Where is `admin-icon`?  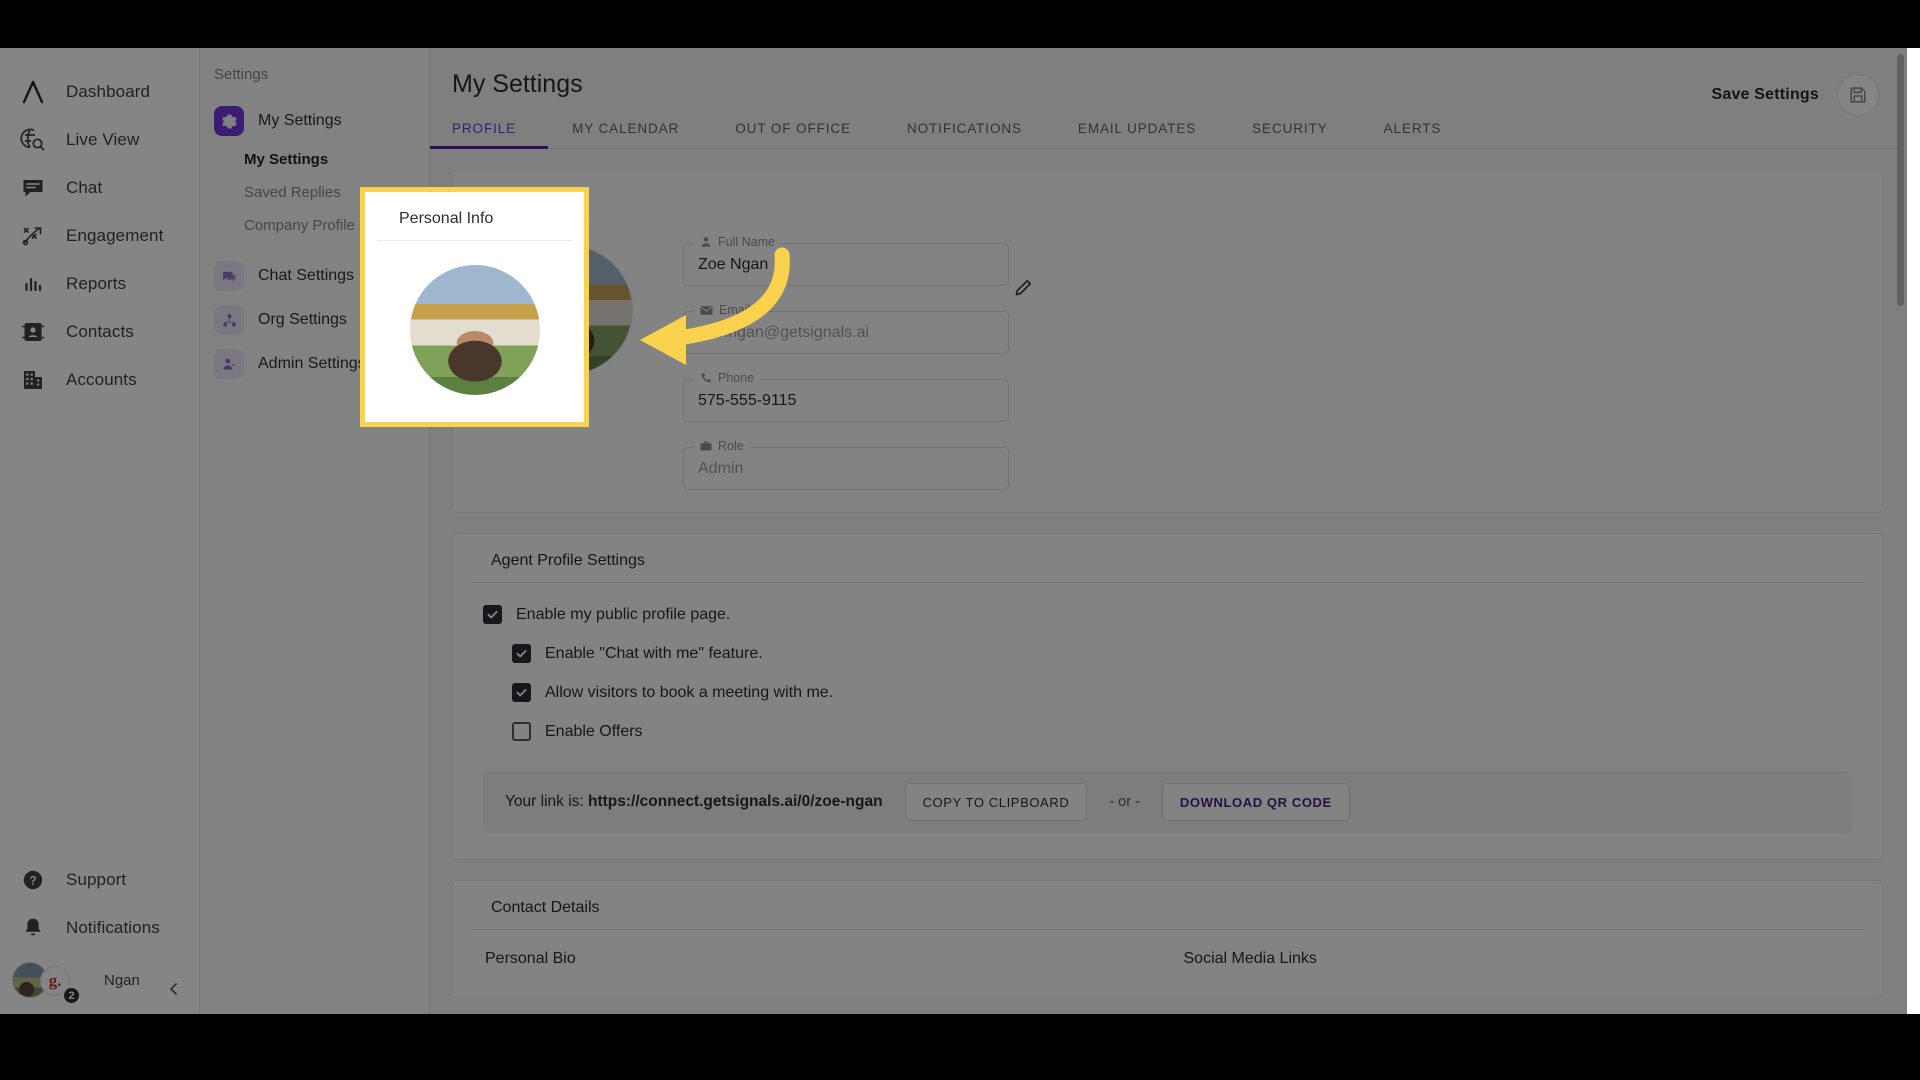
admin-icon is located at coordinates (229, 364).